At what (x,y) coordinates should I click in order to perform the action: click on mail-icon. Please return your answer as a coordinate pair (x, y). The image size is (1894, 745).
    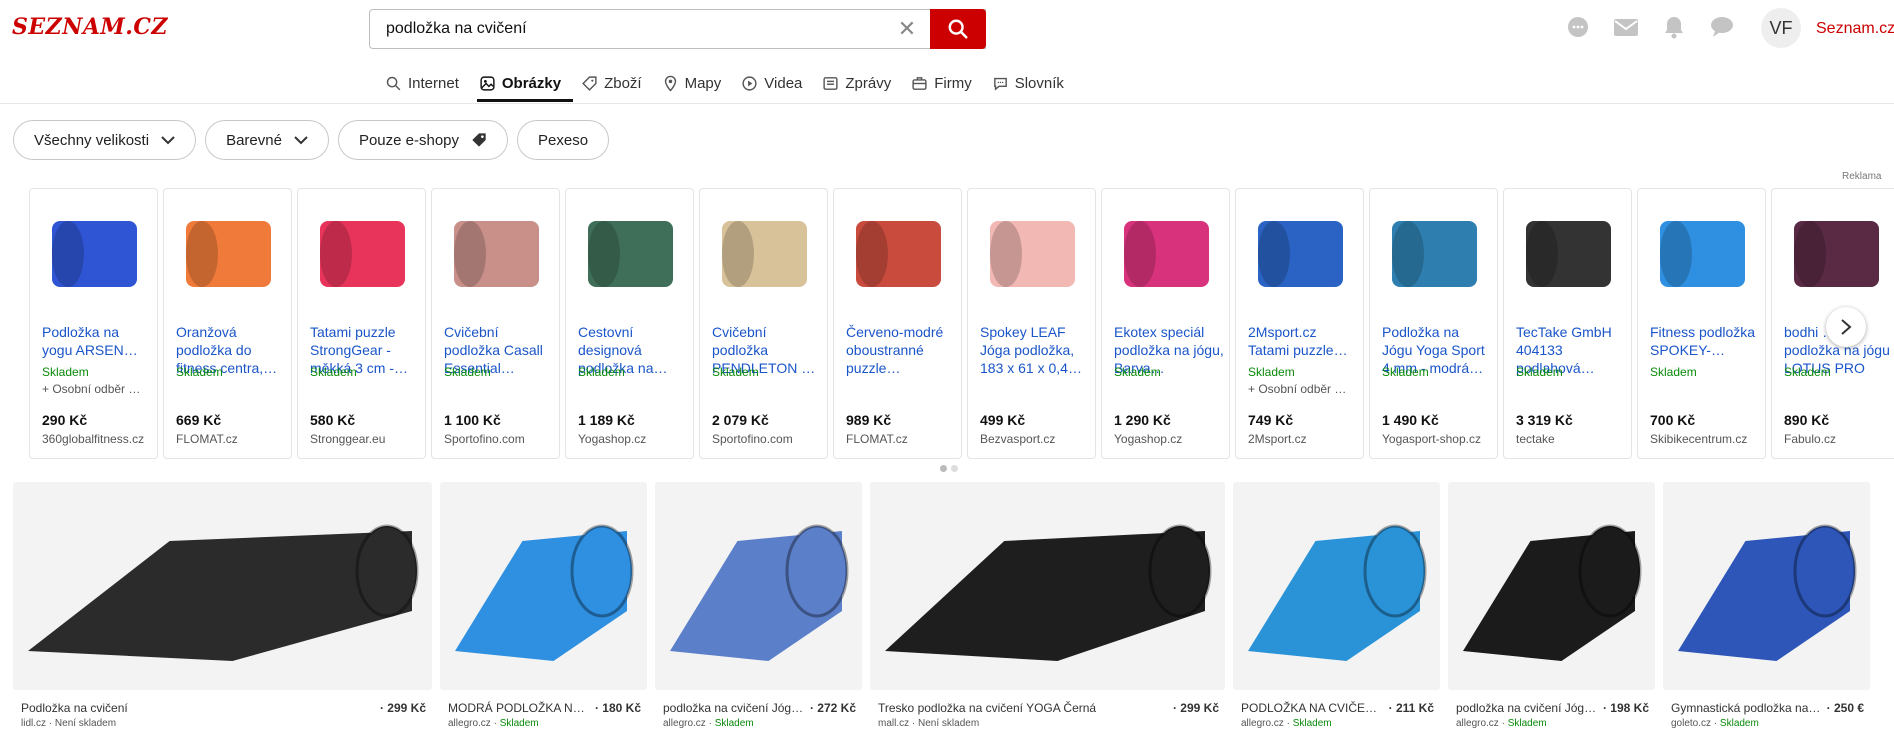
    Looking at the image, I should click on (1626, 27).